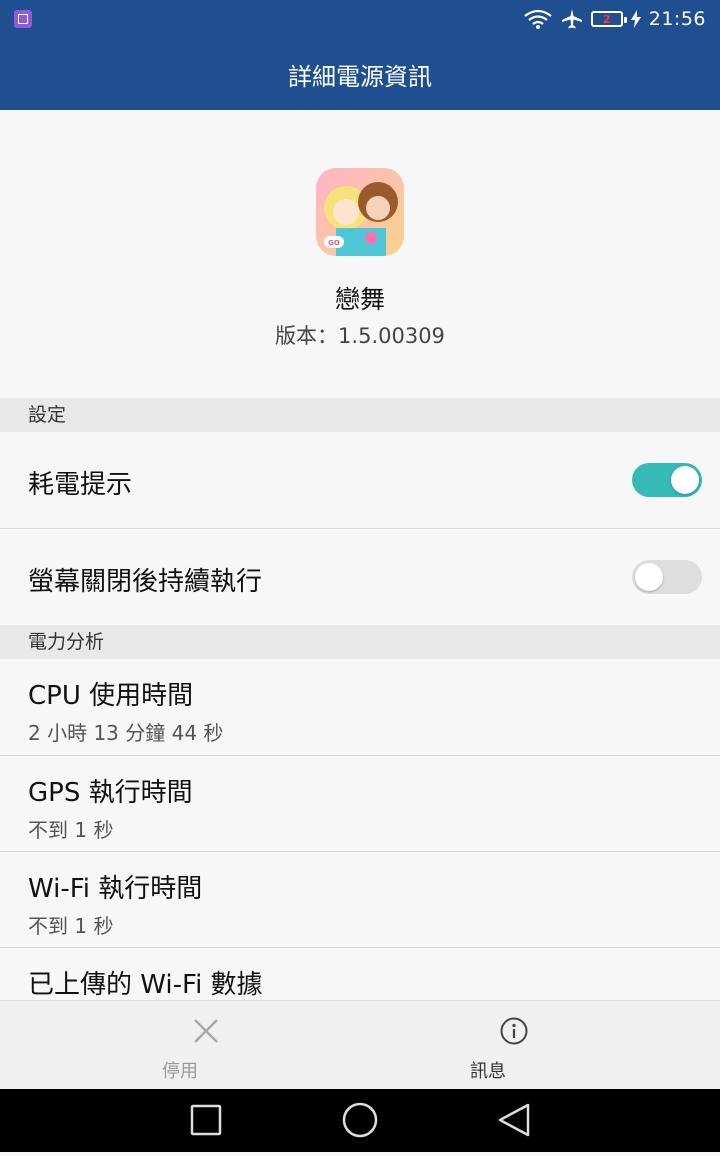 This screenshot has height=1156, width=720. I want to click on app-icon: GO, so click(360, 212).